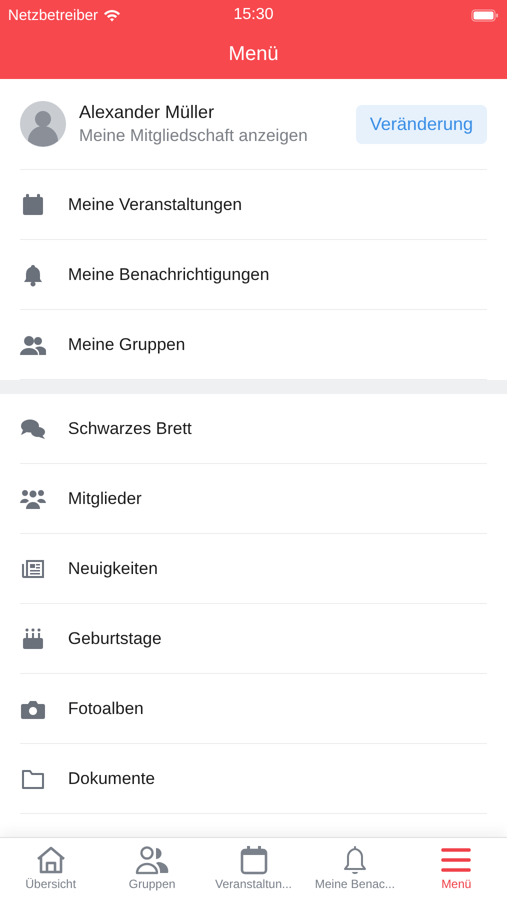 This screenshot has width=507, height=900. I want to click on menu-item: Geburtstage, so click(253, 639).